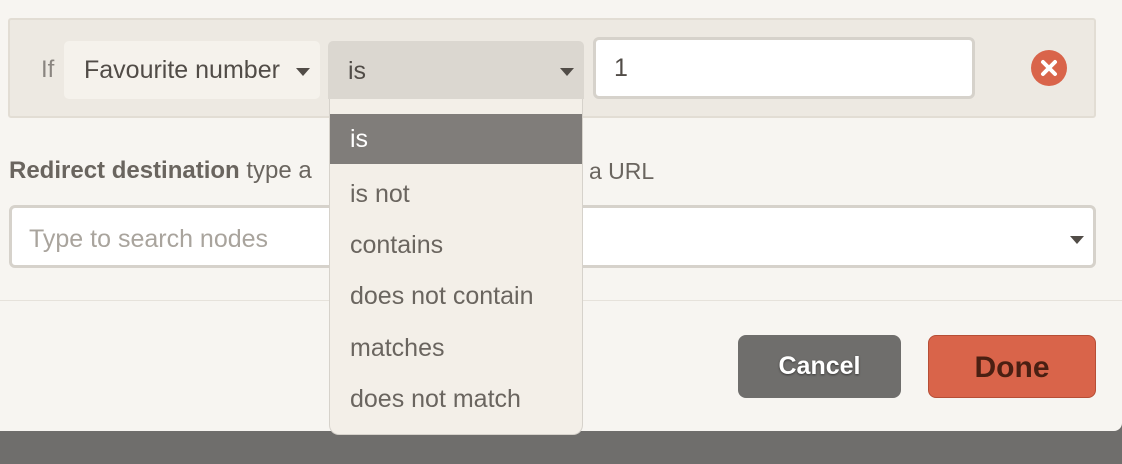 The image size is (1122, 464). Describe the element at coordinates (456, 70) in the screenshot. I see `operator-select: is` at that location.